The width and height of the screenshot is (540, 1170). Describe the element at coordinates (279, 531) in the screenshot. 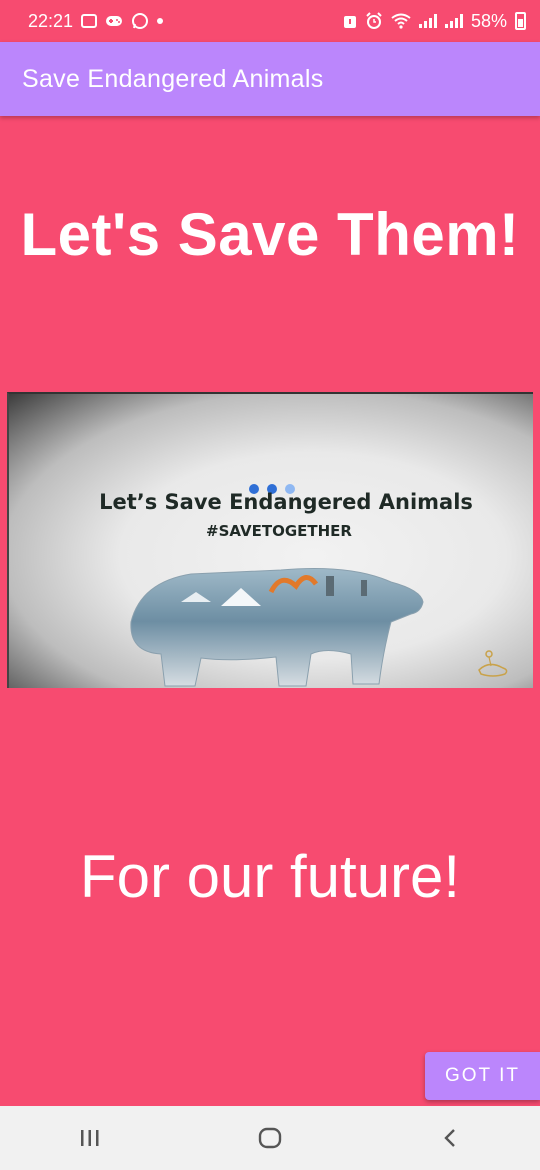

I see `banner-tag: #SAVETOGETHER` at that location.